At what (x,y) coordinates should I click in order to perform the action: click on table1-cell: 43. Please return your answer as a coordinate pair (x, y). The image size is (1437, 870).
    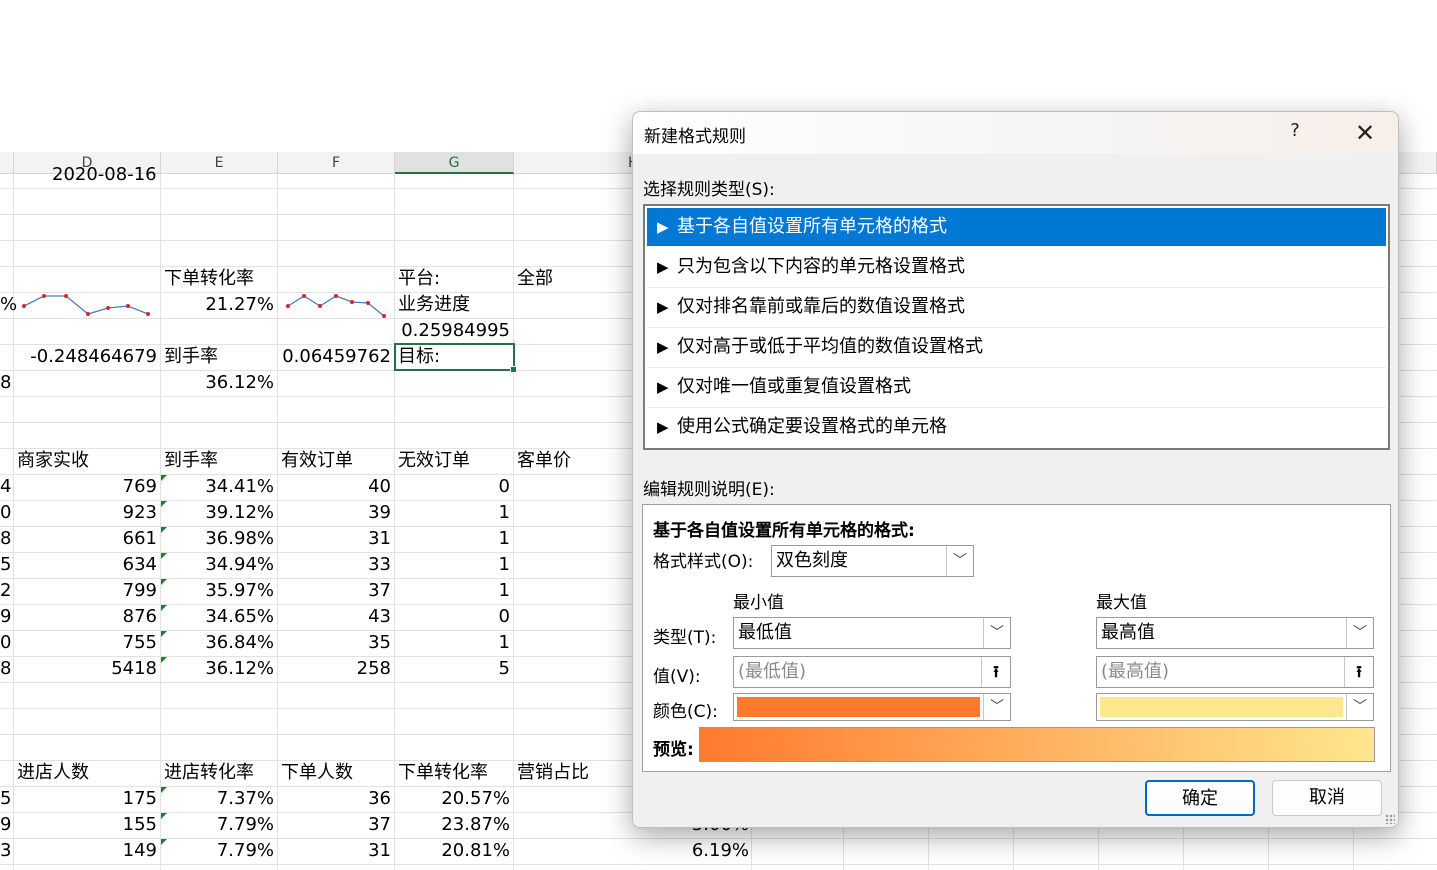
    Looking at the image, I should click on (334, 617).